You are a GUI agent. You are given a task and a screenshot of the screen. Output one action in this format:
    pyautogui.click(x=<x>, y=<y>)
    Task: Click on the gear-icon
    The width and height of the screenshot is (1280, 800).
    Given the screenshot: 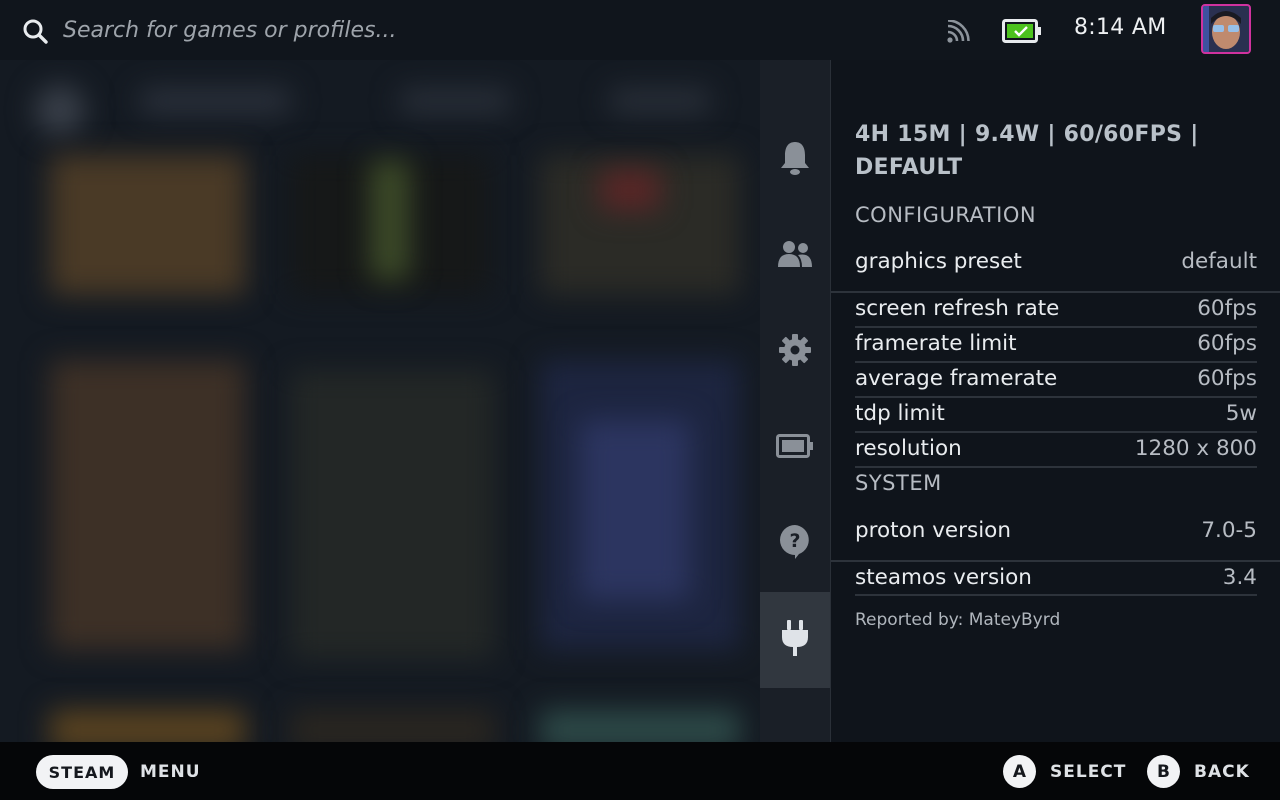 What is the action you would take?
    pyautogui.click(x=795, y=352)
    